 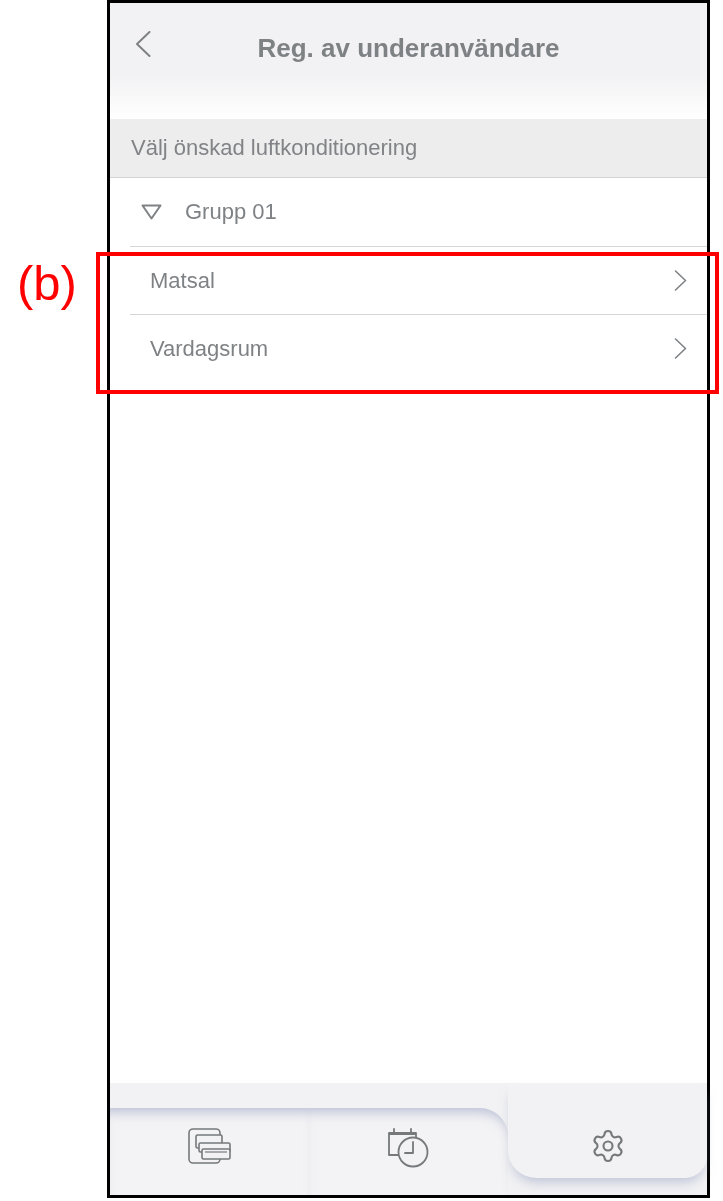 I want to click on page-title: Reg. av underanvändare, so click(x=408, y=48).